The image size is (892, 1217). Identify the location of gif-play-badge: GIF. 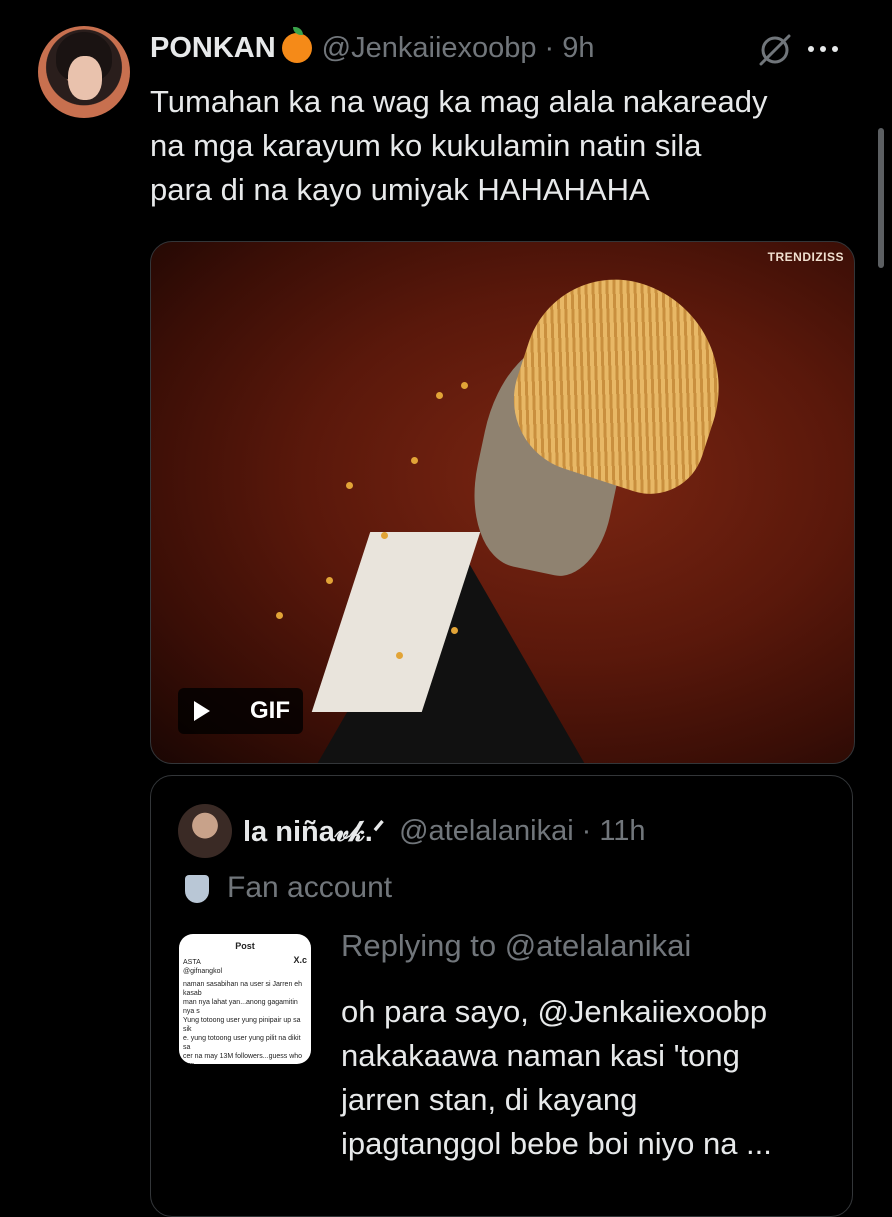
(240, 711).